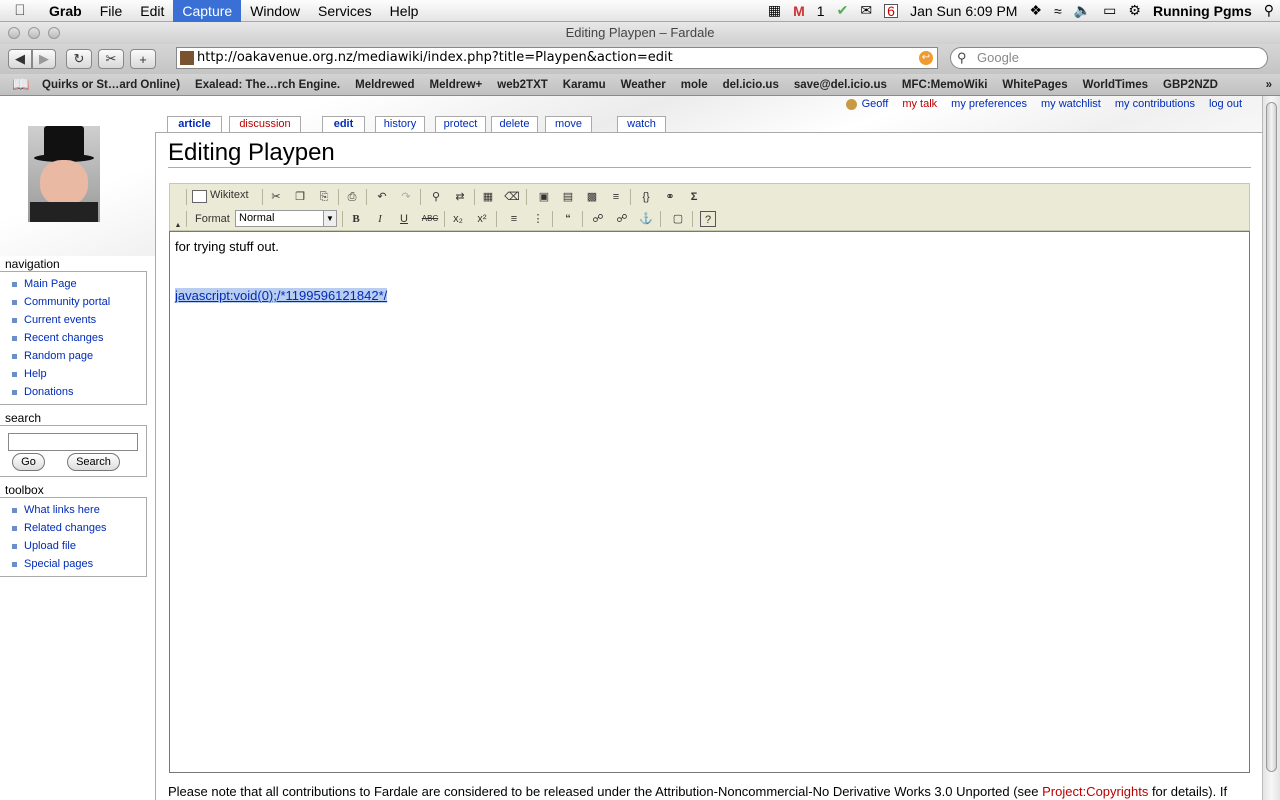  Describe the element at coordinates (482, 219) in the screenshot. I see `superscript-icon: x²` at that location.